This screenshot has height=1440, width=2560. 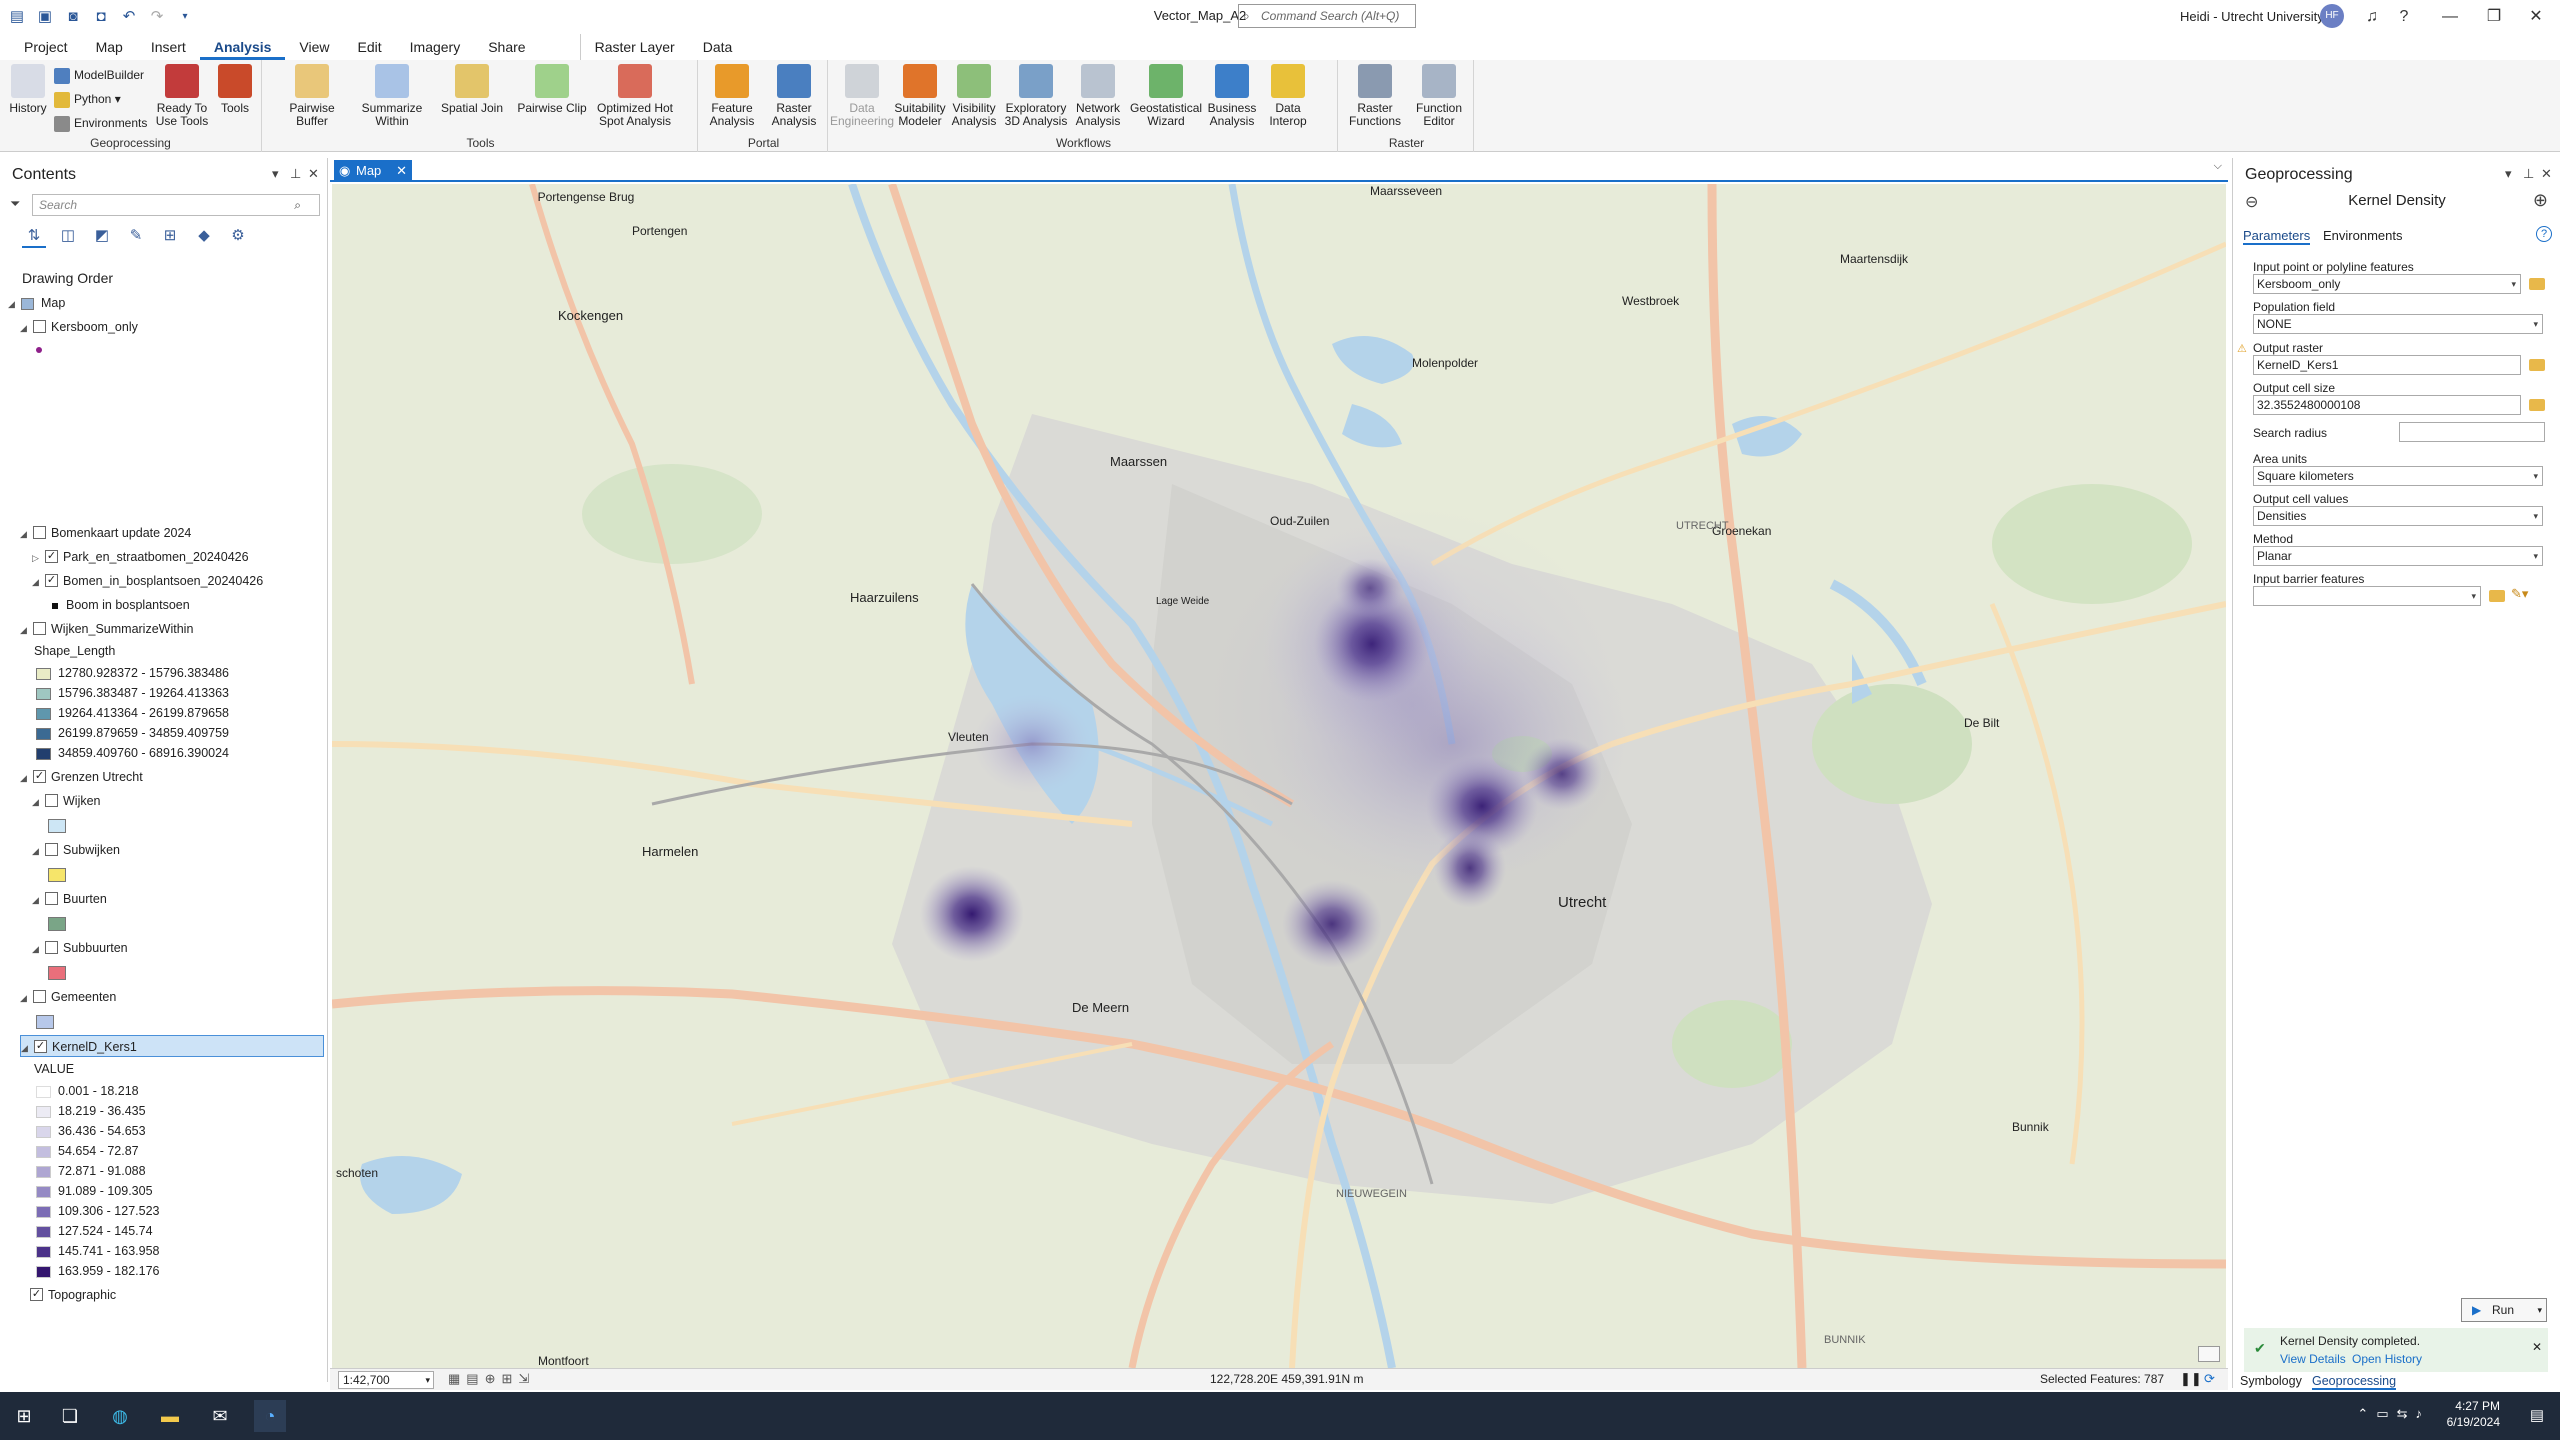 I want to click on redo-icon: ↷, so click(x=157, y=17).